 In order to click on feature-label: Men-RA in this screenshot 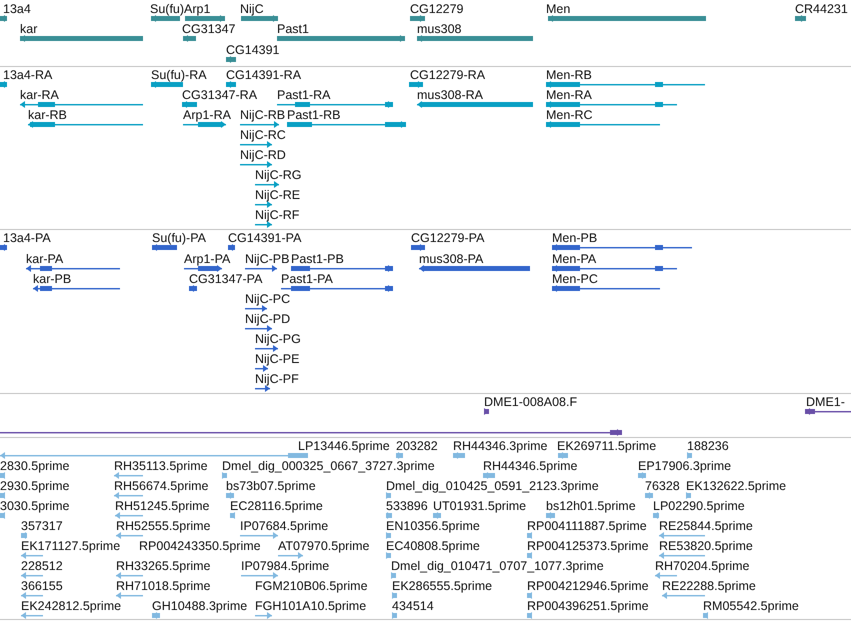, I will do `click(569, 95)`.